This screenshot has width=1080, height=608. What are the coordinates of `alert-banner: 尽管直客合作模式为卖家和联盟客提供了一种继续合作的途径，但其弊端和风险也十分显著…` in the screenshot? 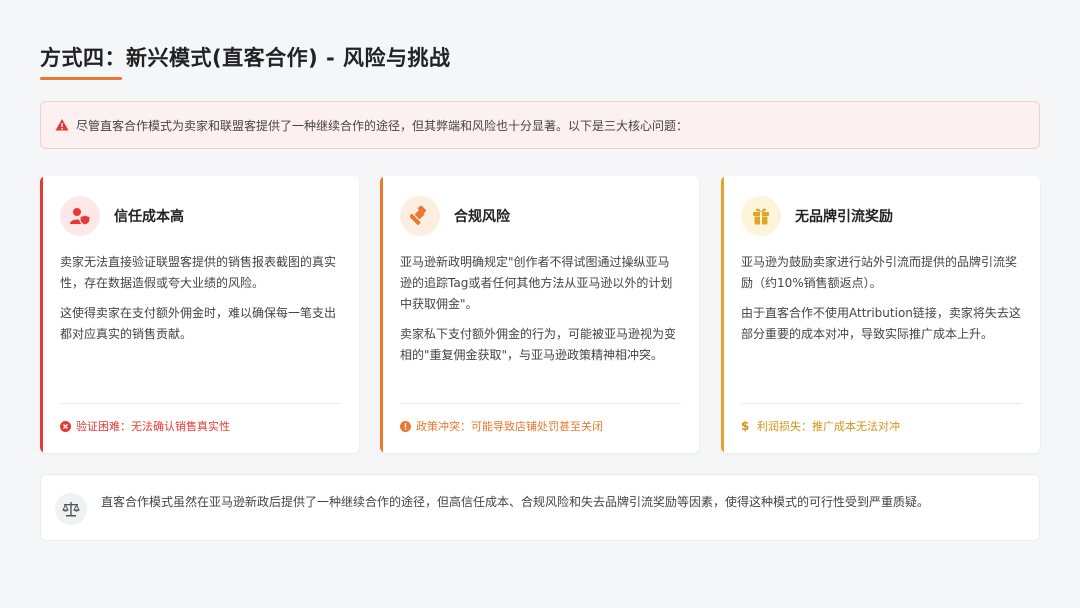 It's located at (540, 125).